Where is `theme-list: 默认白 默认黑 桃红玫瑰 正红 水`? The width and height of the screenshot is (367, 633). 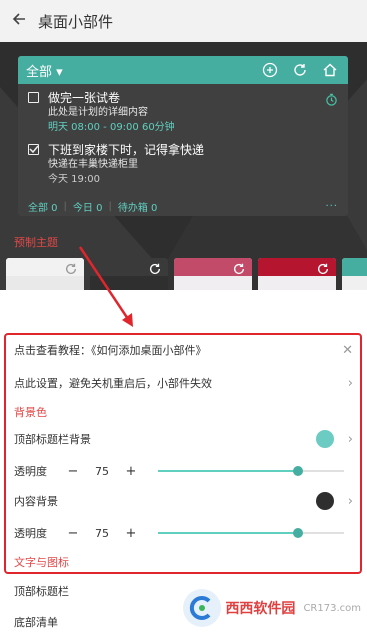 theme-list: 默认白 默认黑 桃红玫瑰 正红 水 is located at coordinates (186, 274).